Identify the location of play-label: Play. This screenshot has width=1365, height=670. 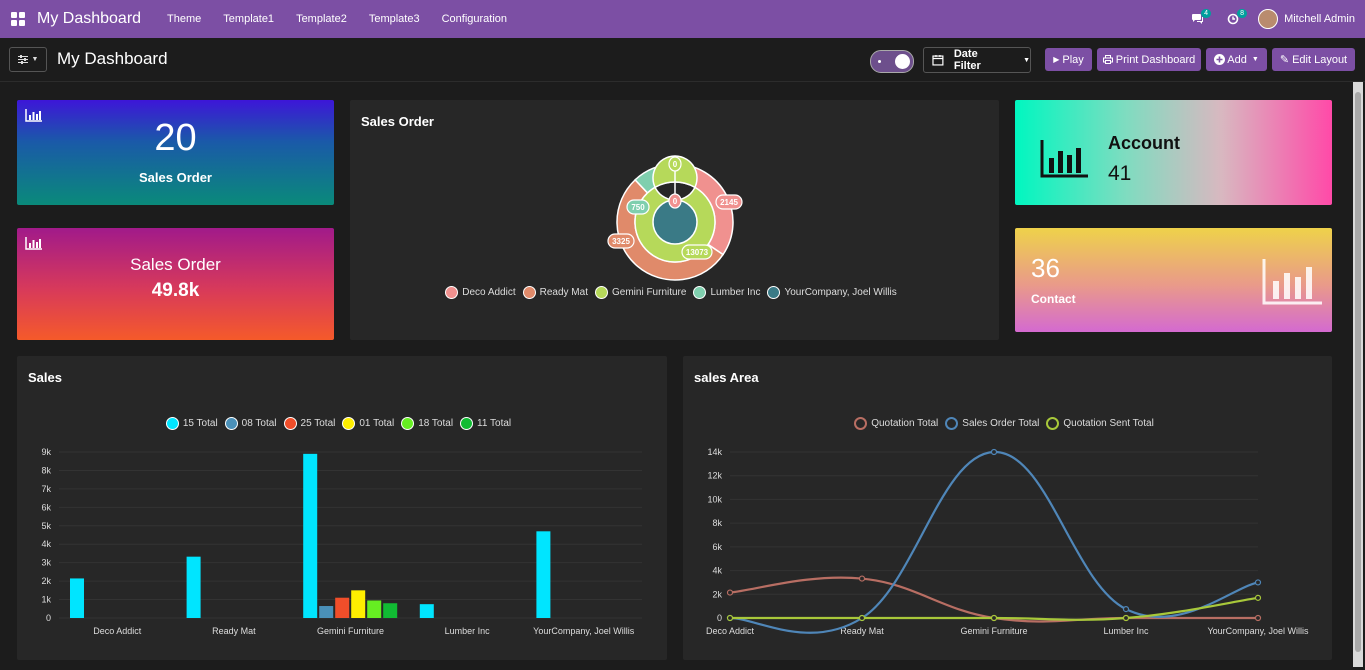
(1073, 59).